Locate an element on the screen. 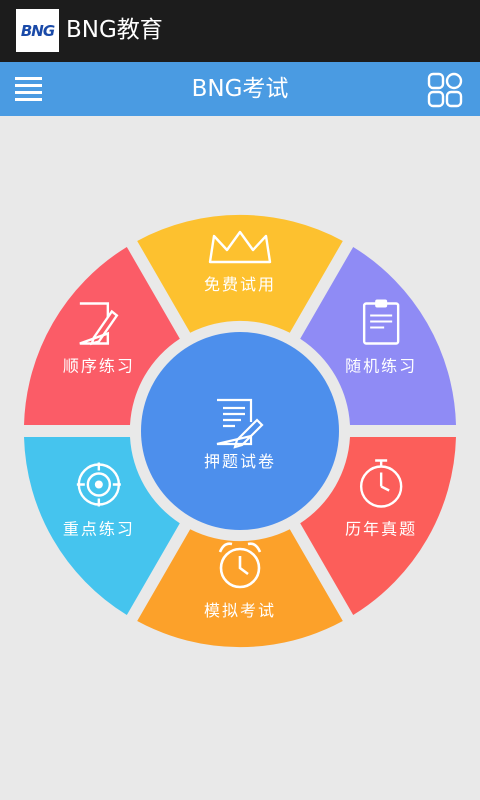 Image resolution: width=480 pixels, height=800 pixels. segment-label: 重点练习 is located at coordinates (99, 529).